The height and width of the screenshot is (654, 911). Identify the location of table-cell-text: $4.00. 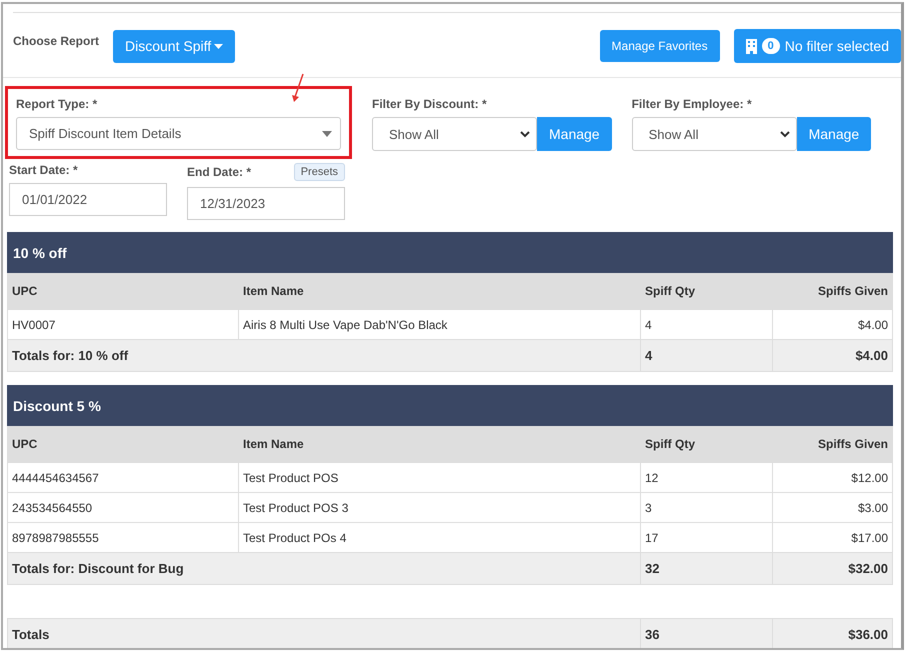
(872, 325).